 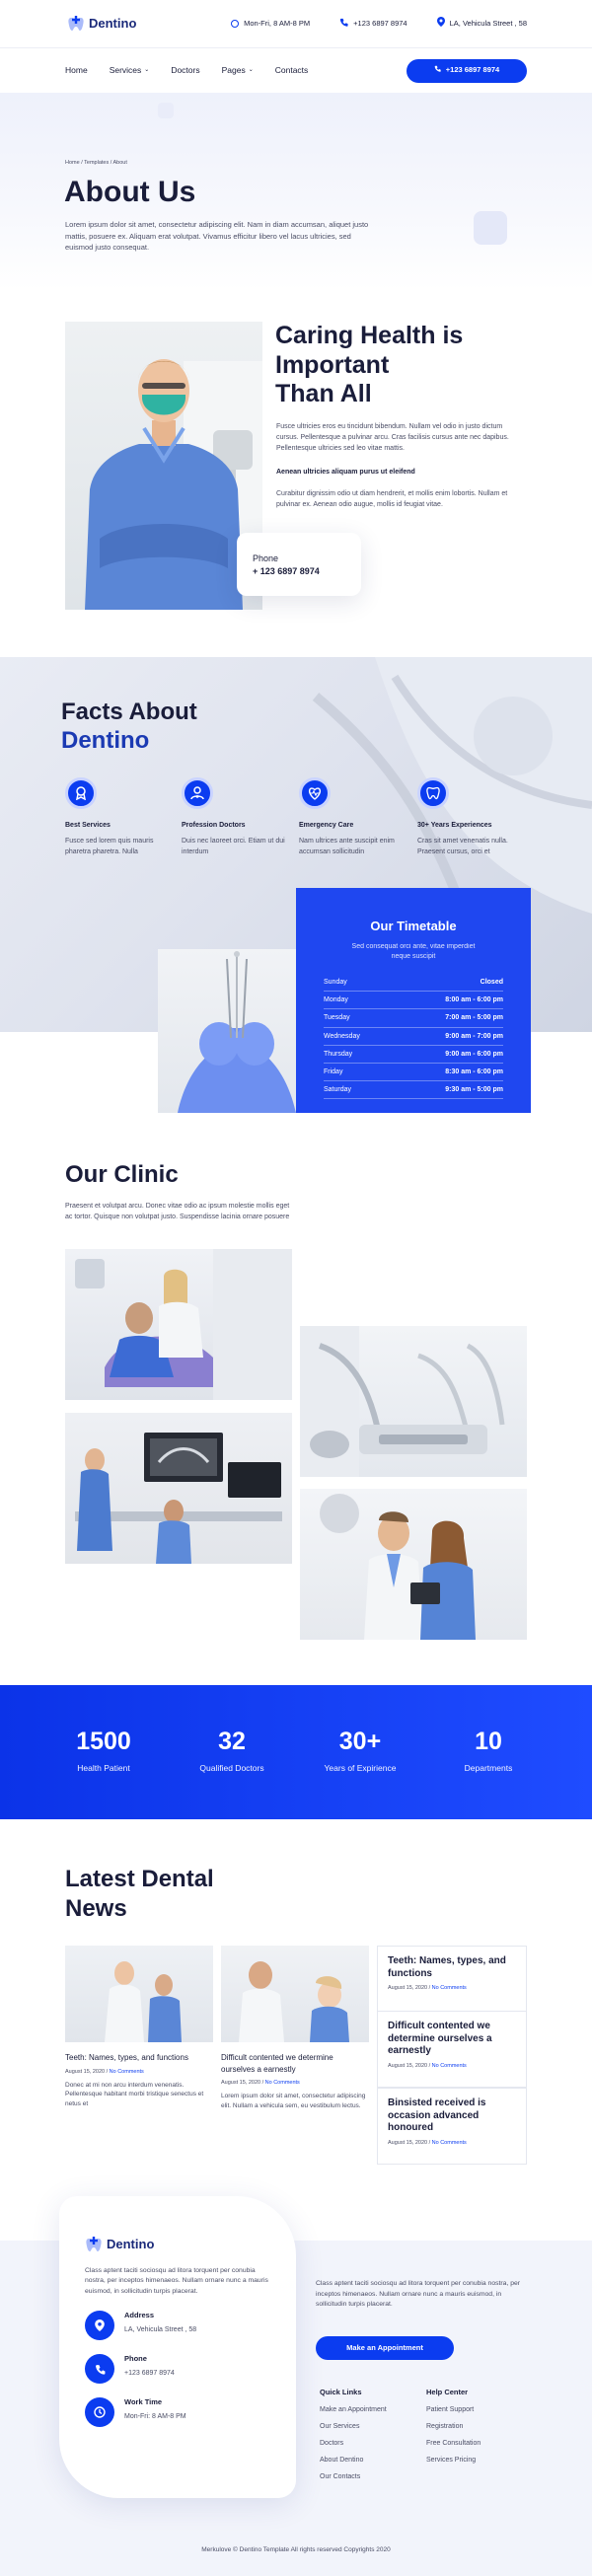 What do you see at coordinates (122, 1174) in the screenshot?
I see `clinic-title: Our Clinic` at bounding box center [122, 1174].